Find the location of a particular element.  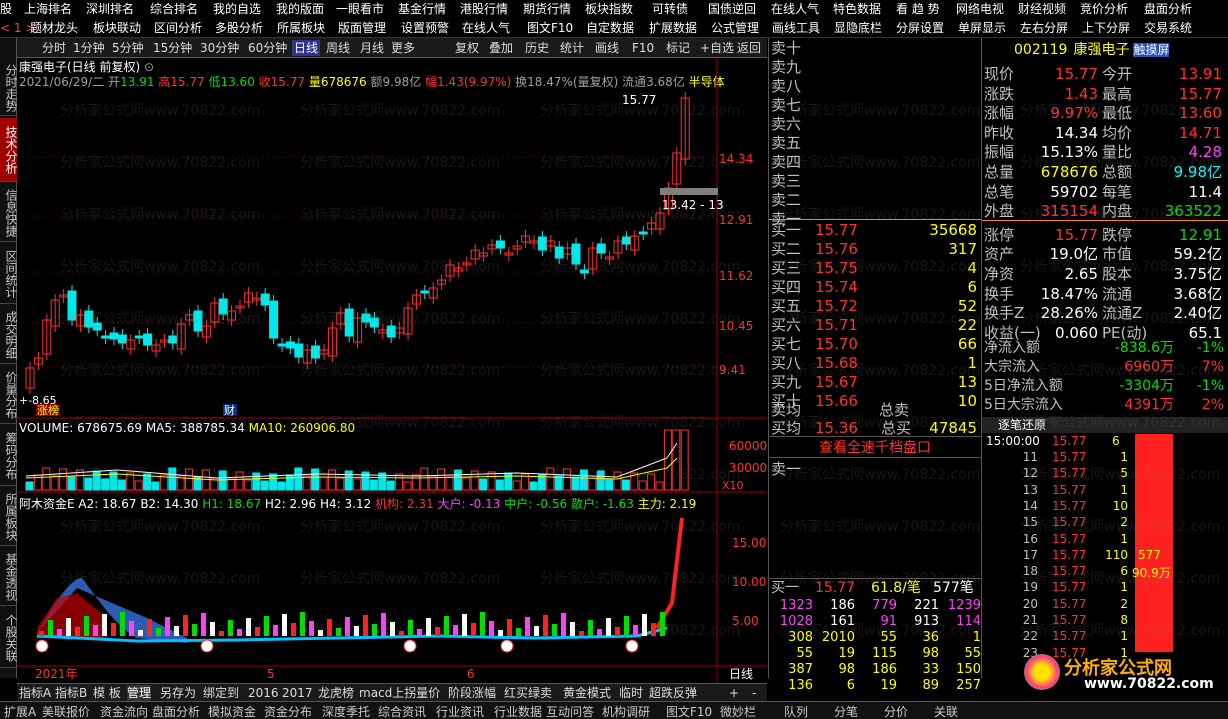

menu-item-4: 我的版面 is located at coordinates (300, 9).